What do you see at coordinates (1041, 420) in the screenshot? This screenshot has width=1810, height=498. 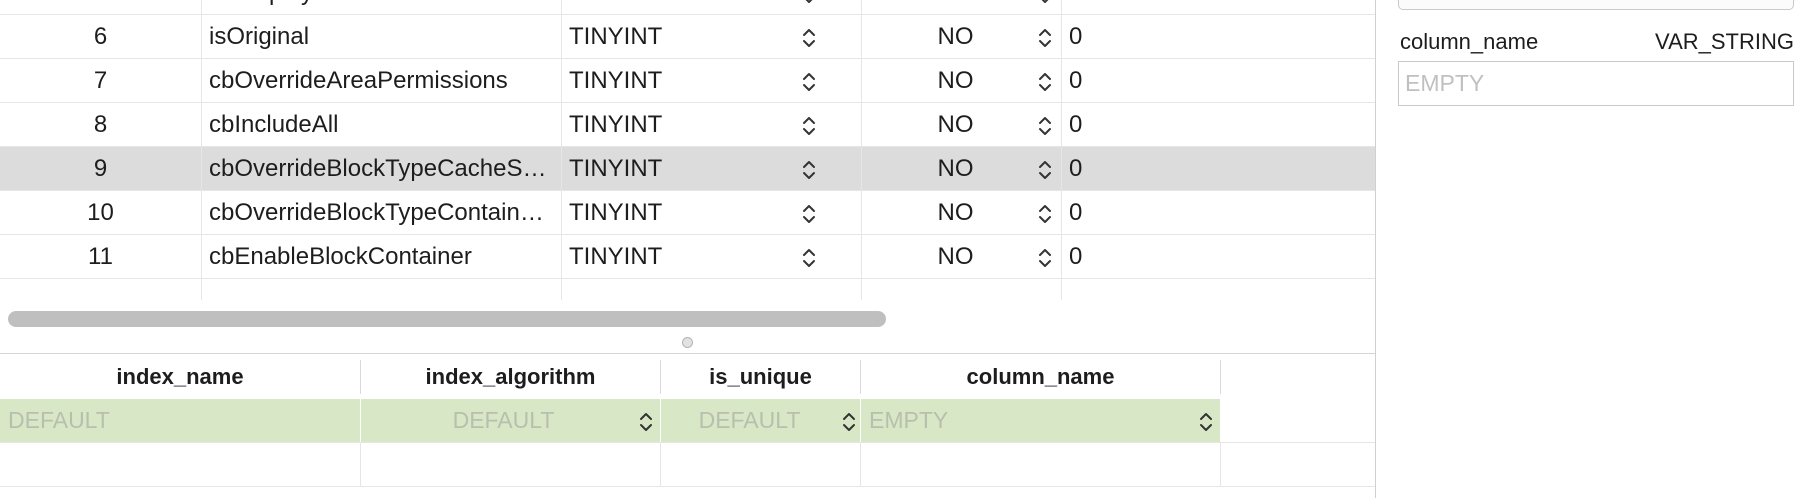 I see `index-column-cell: EMPTY` at bounding box center [1041, 420].